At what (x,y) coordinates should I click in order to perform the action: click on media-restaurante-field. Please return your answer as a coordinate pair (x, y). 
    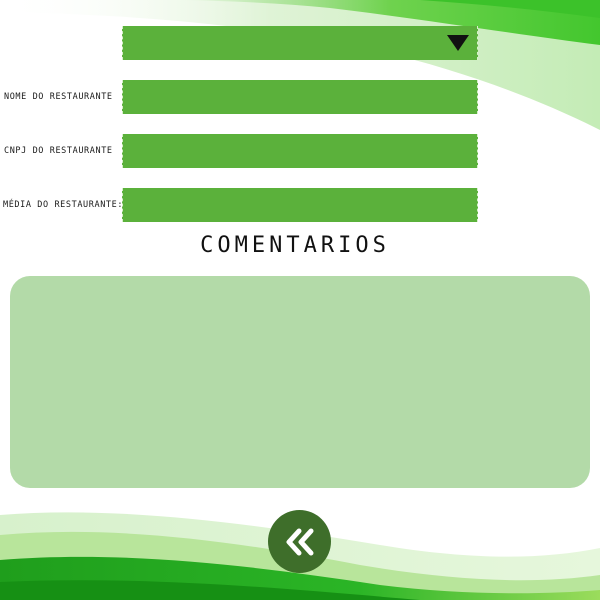
    Looking at the image, I should click on (300, 205).